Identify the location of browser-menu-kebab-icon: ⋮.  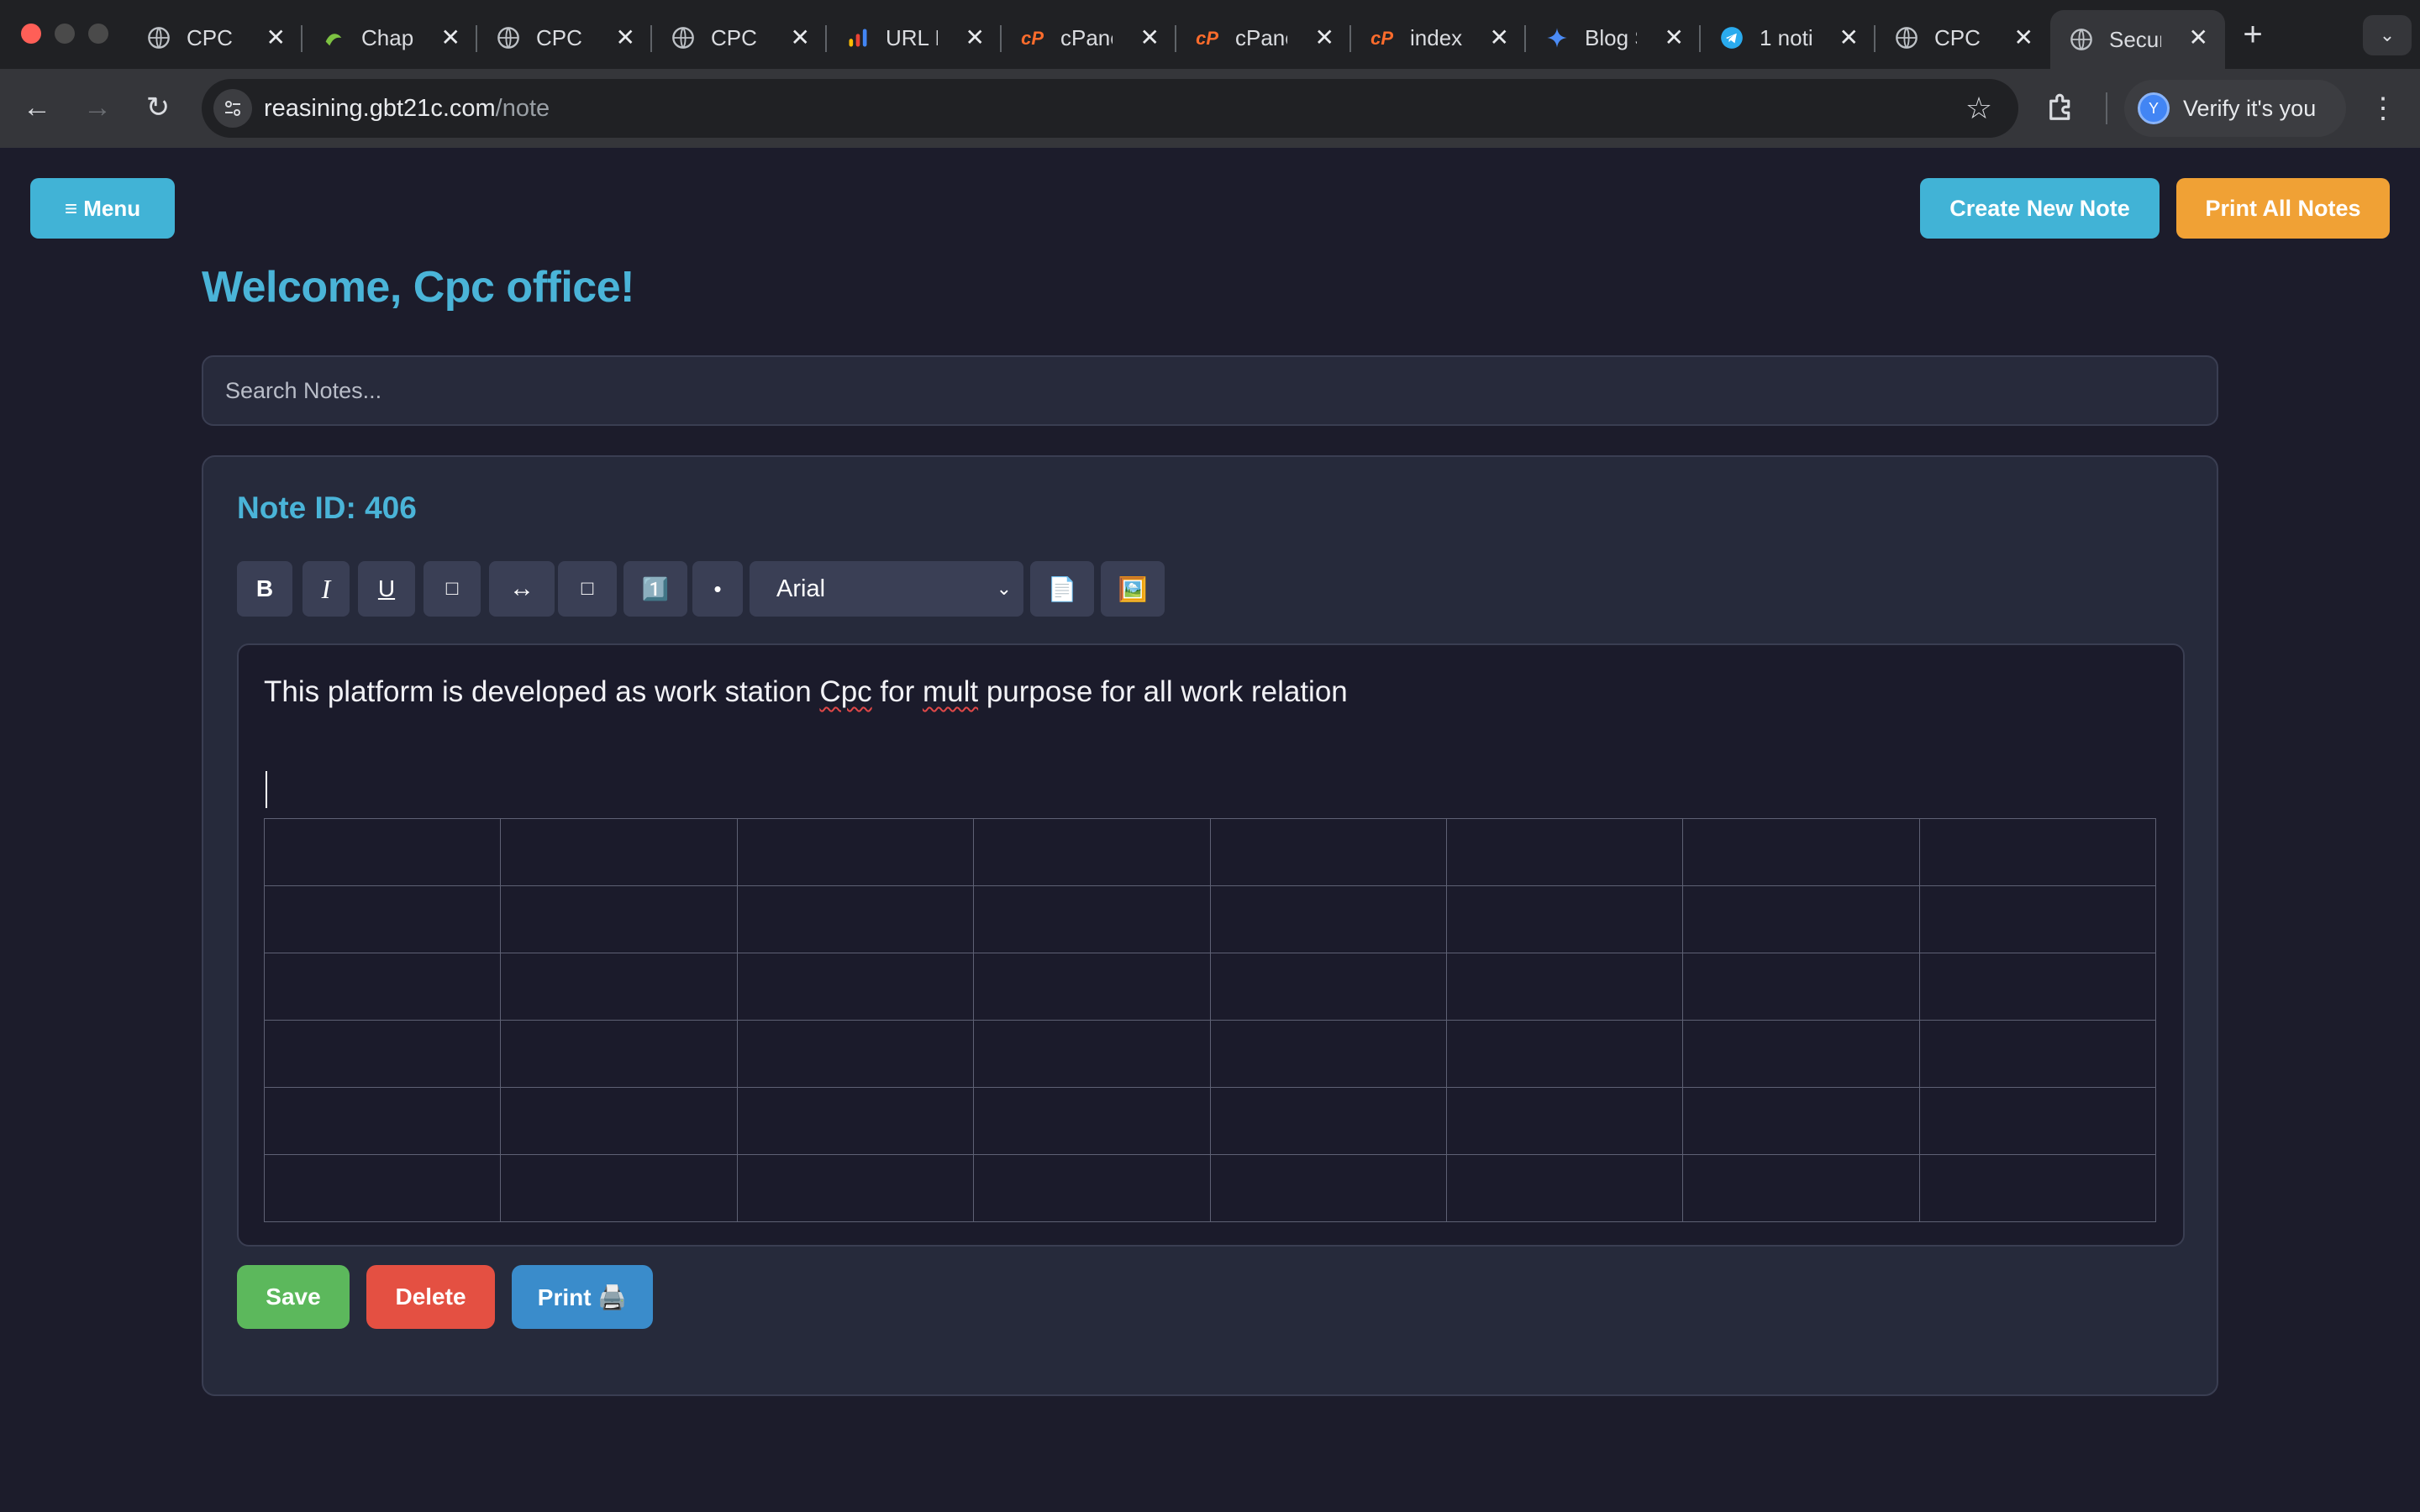
(2383, 108).